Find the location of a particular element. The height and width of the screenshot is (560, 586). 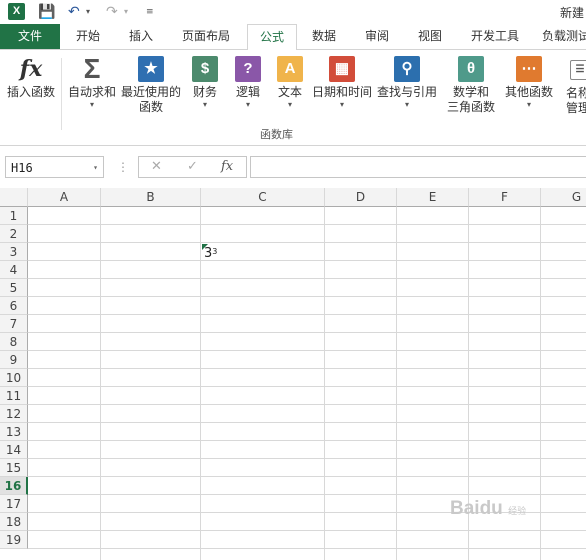

insert-function-icon: fx is located at coordinates (227, 167).